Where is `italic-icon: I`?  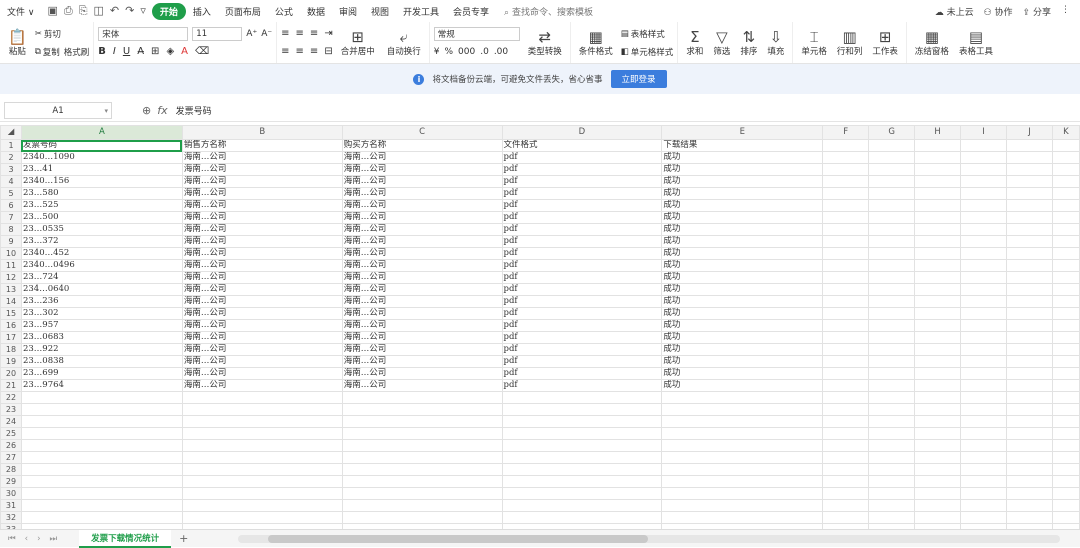
italic-icon: I is located at coordinates (114, 51).